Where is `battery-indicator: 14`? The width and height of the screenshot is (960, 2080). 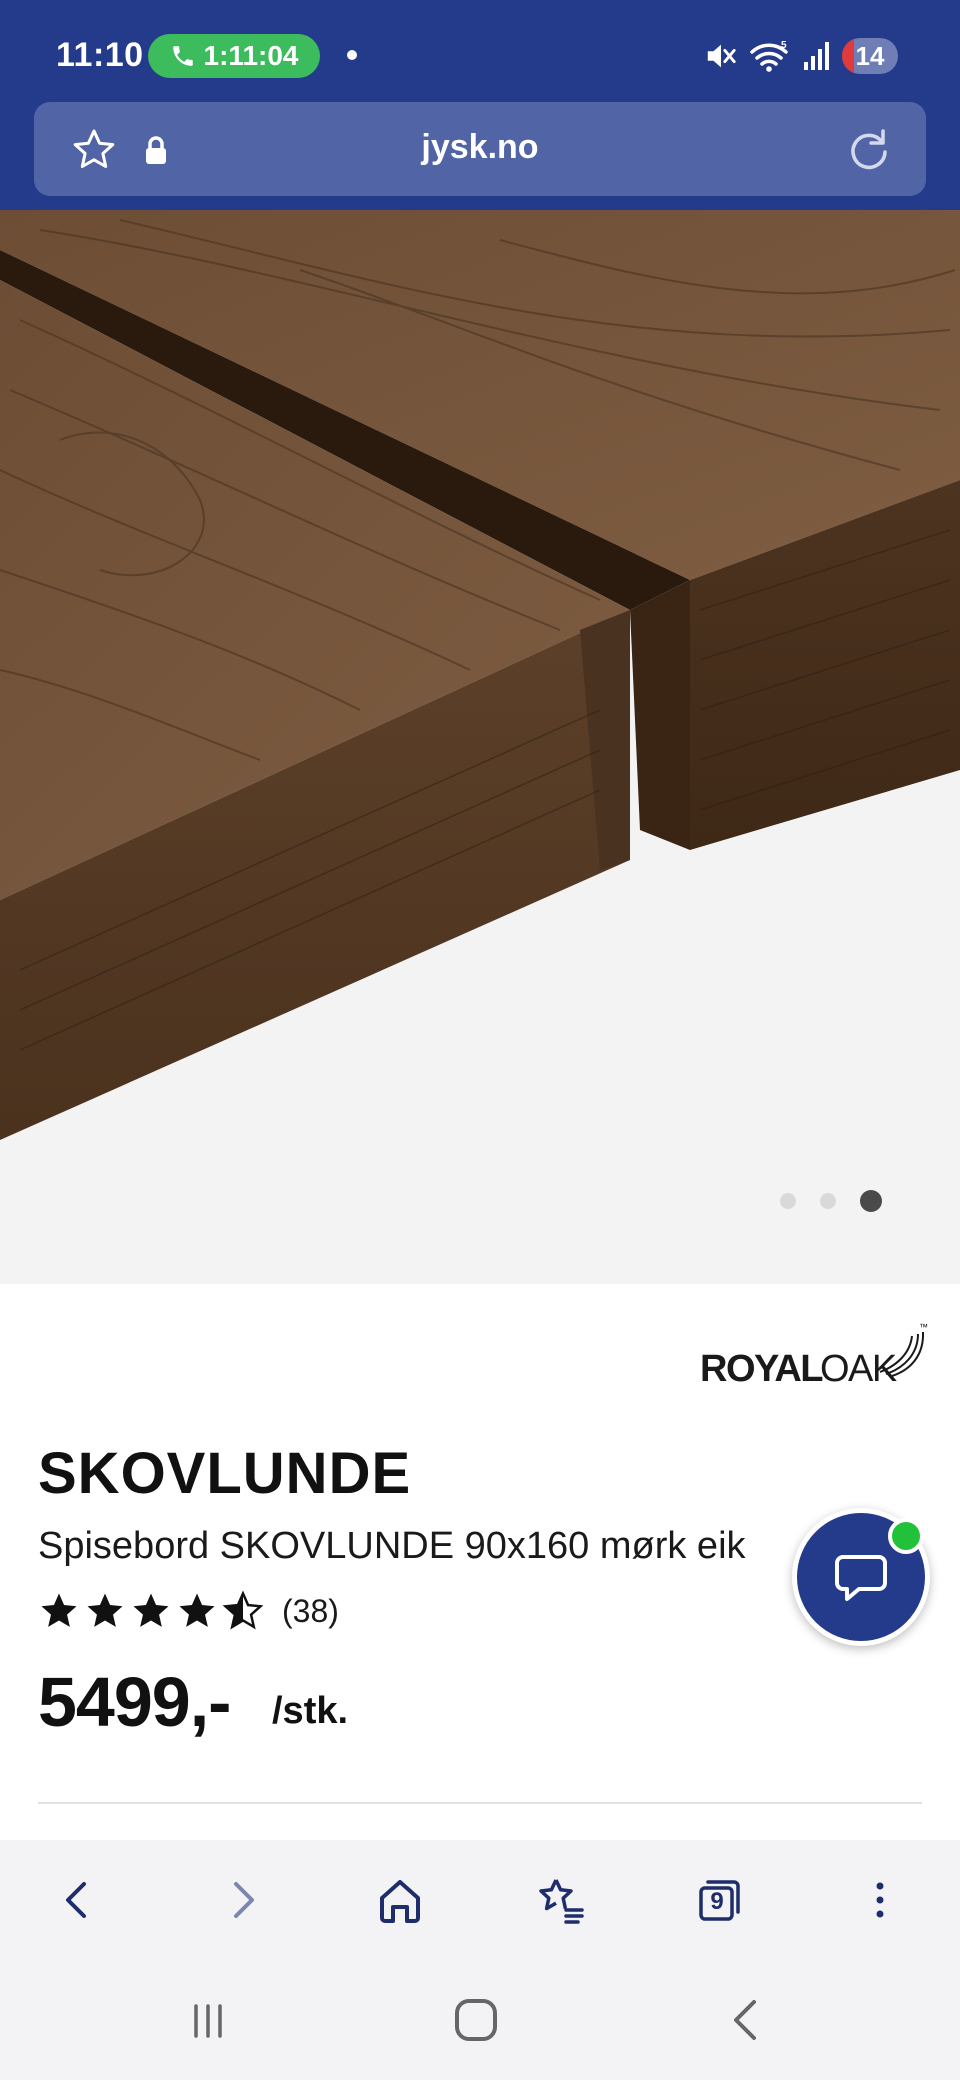 battery-indicator: 14 is located at coordinates (870, 56).